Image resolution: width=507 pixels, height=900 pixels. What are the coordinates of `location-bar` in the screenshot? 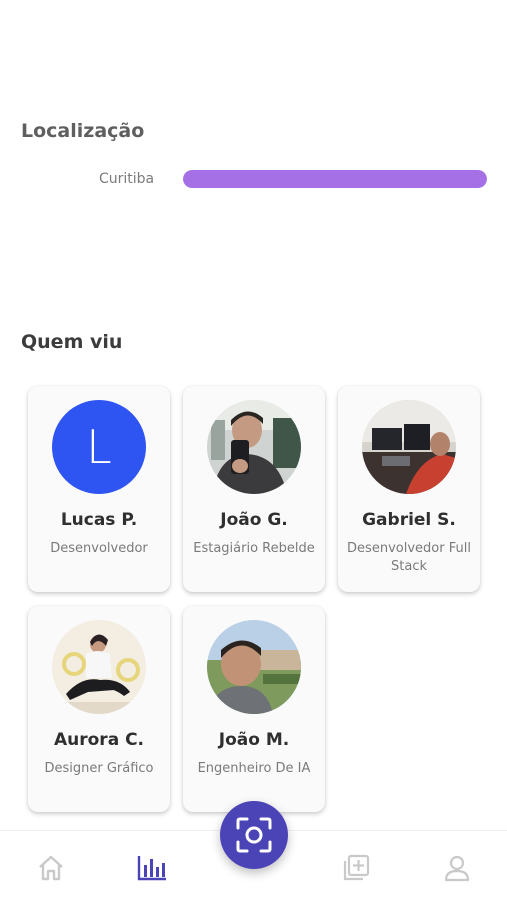 It's located at (335, 179).